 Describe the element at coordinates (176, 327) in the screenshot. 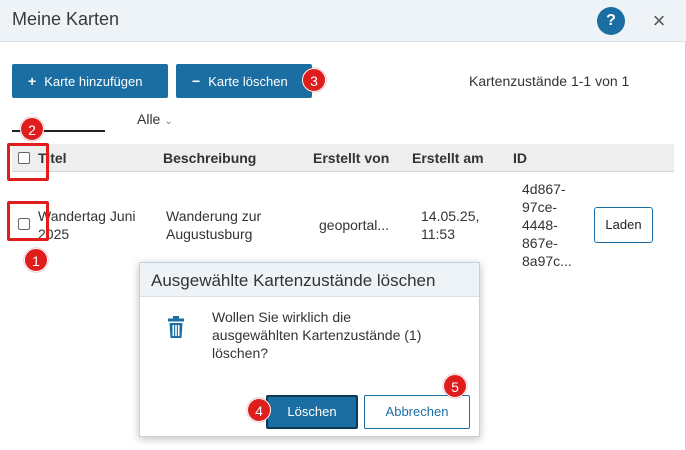

I see `trash-icon` at that location.